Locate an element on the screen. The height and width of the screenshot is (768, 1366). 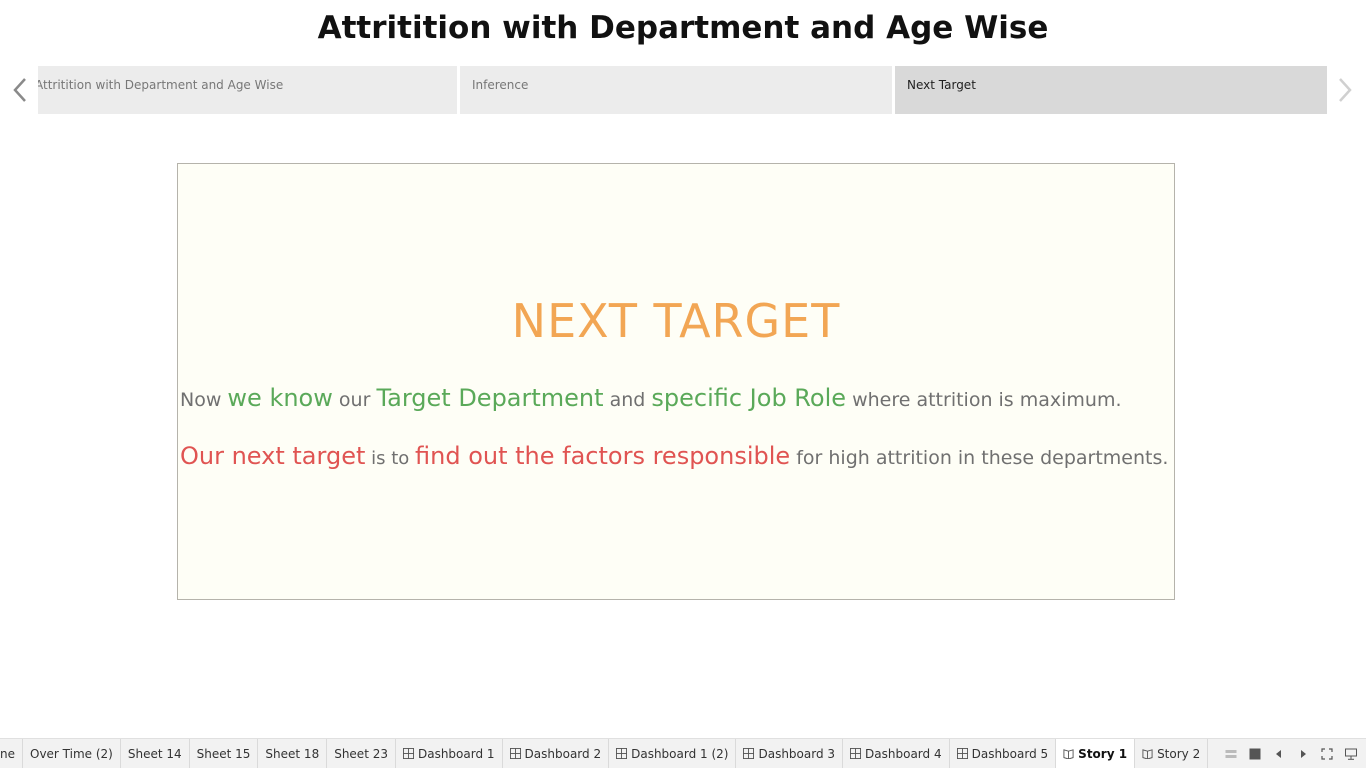
chevron-left-icon is located at coordinates (19, 90).